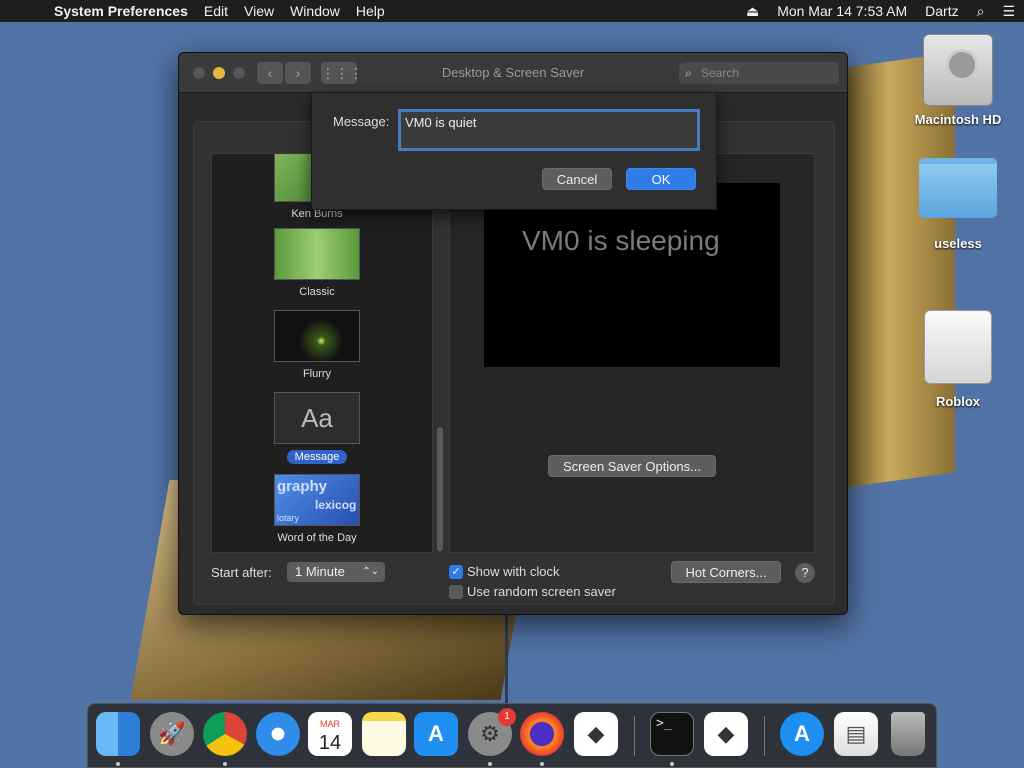 This screenshot has height=768, width=1024. Describe the element at coordinates (440, 489) in the screenshot. I see `list-scrollbar` at that location.